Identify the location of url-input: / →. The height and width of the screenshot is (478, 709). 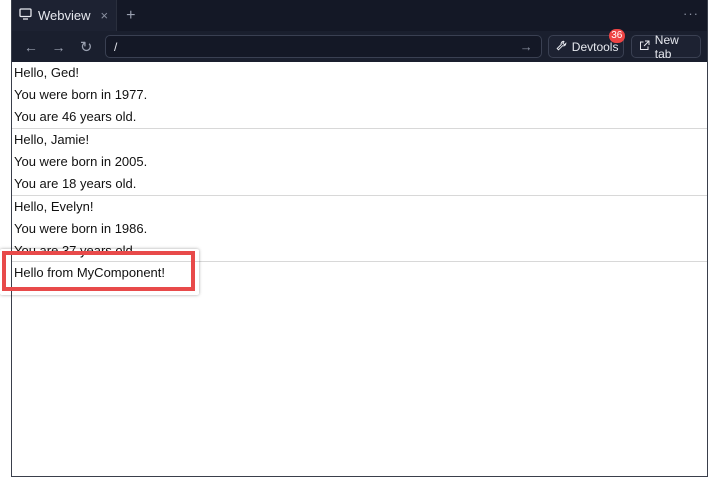
(323, 46).